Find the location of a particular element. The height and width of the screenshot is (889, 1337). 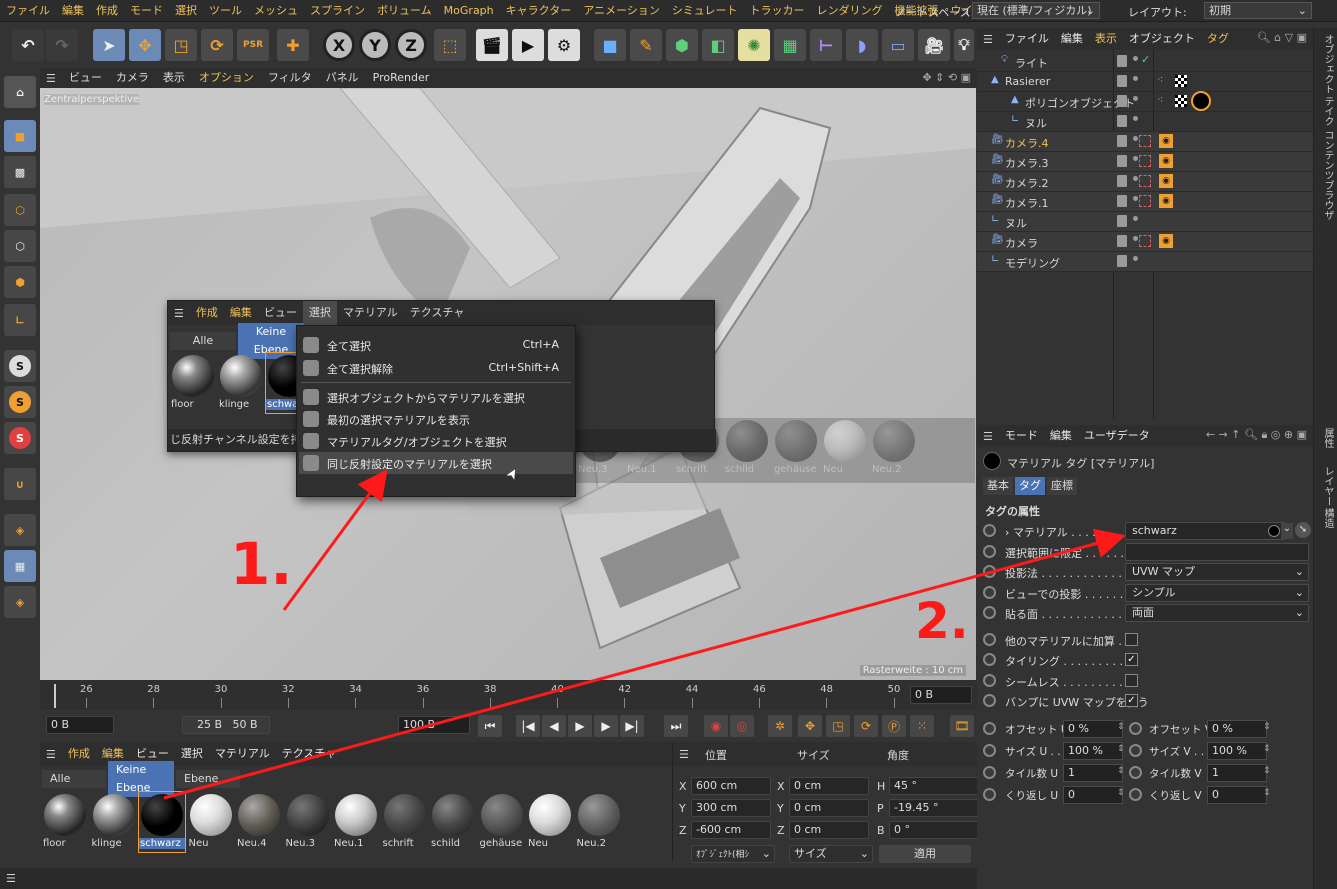

key-param-button: Ⓟ is located at coordinates (894, 726).